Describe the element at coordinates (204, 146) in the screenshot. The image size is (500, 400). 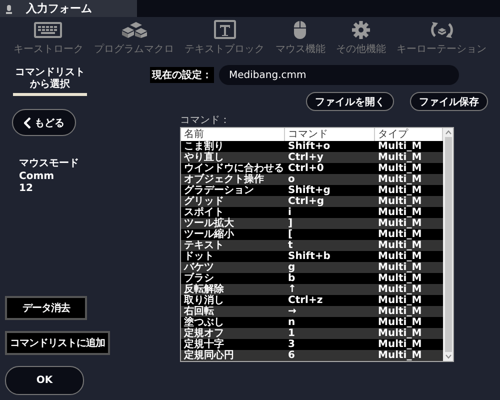
I see `table-cell-text: こま割り` at that location.